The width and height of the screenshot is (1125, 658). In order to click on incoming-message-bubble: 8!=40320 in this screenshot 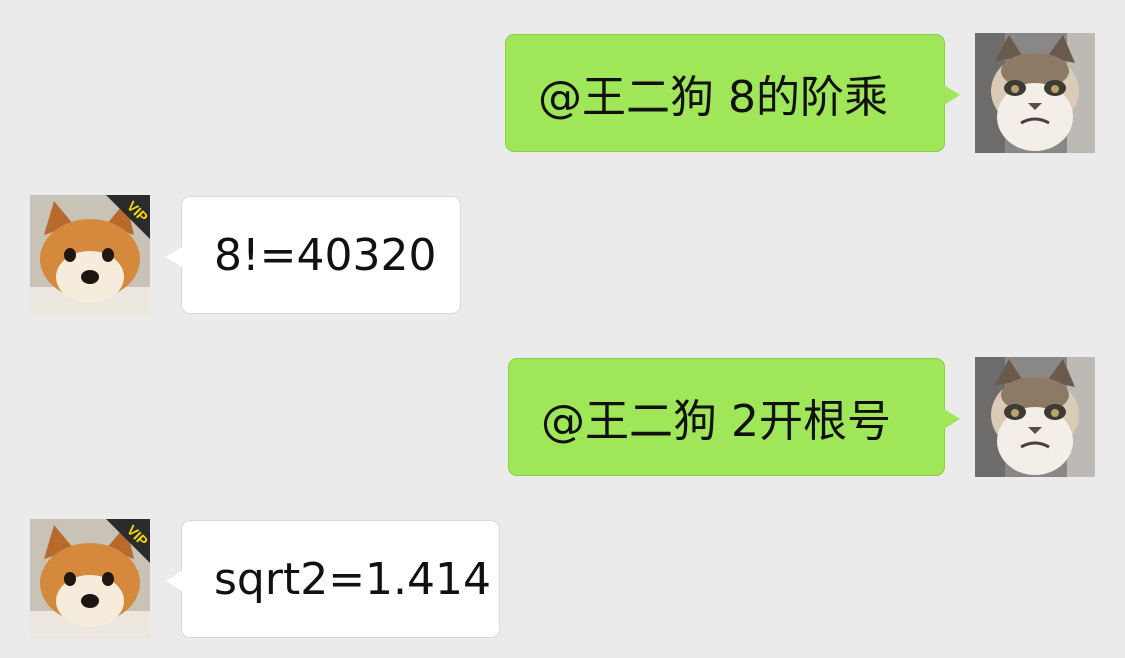, I will do `click(313, 255)`.